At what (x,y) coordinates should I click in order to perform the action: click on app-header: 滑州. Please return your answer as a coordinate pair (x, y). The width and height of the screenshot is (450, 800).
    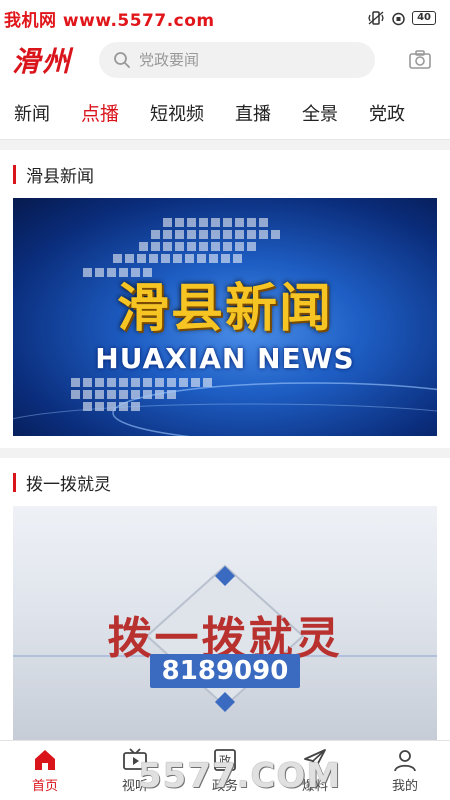
    Looking at the image, I should click on (225, 61).